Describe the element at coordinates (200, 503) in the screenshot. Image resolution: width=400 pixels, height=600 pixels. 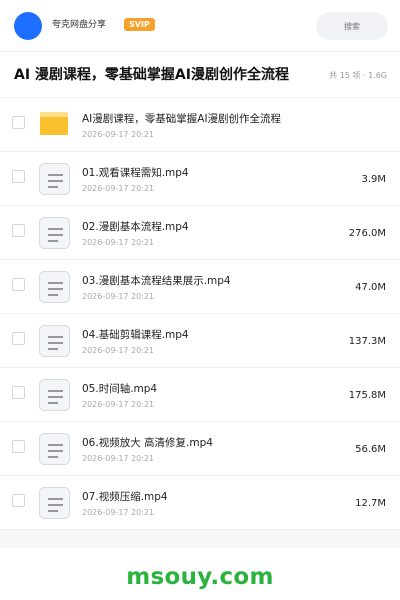
I see `file-row: 07.视频压缩.mp4 2026-09-17 20:21 12.7M` at that location.